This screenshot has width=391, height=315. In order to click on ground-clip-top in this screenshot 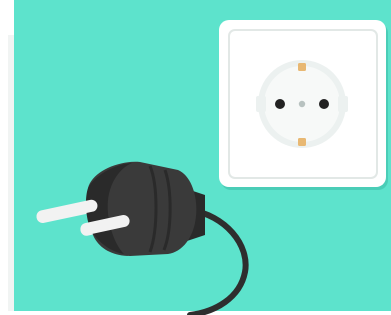, I will do `click(302, 67)`.